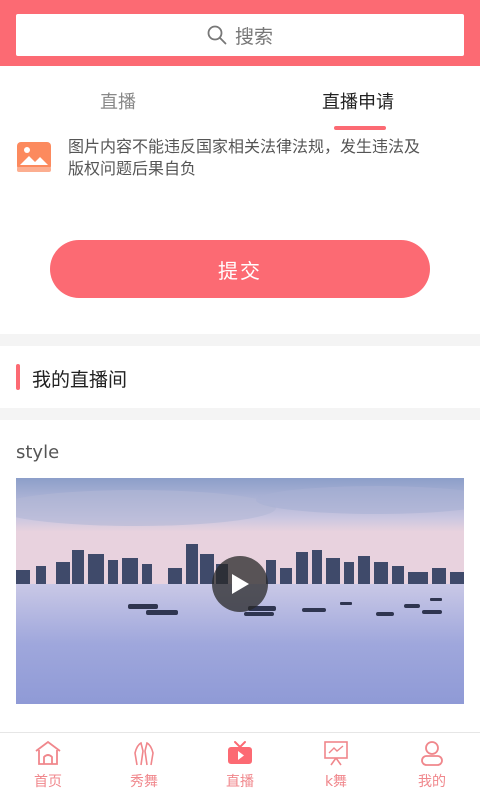  What do you see at coordinates (358, 101) in the screenshot?
I see `tab-live-application: 直播申请` at bounding box center [358, 101].